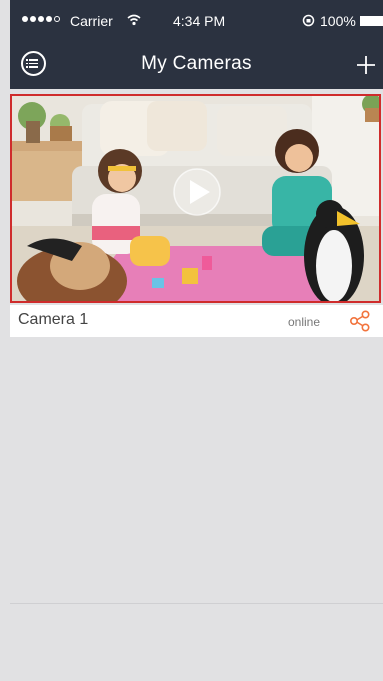 Image resolution: width=383 pixels, height=681 pixels. I want to click on navigation-bar: My Cameras, so click(196, 66).